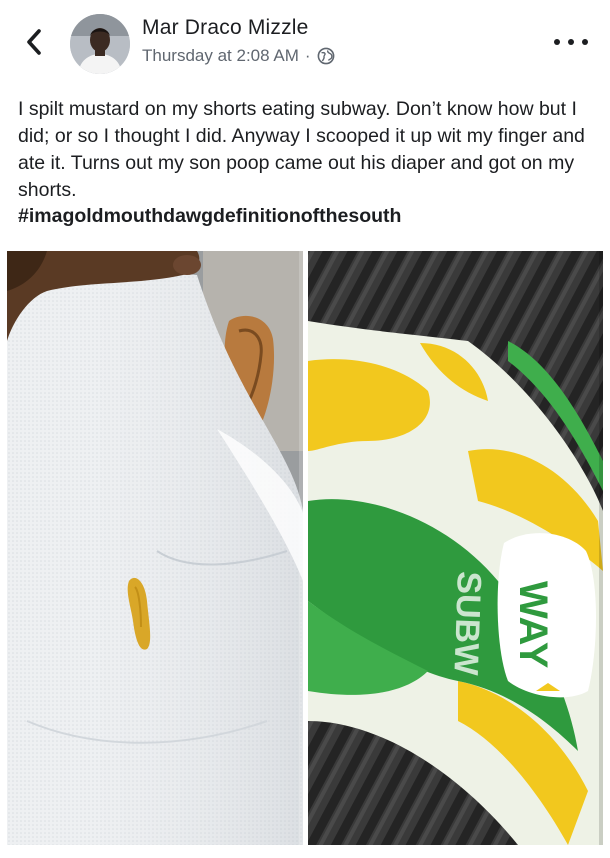 This screenshot has height=858, width=610. Describe the element at coordinates (305, 43) in the screenshot. I see `post-header: Mar Draco Mizzle Thursday at 2:08 AM ·` at that location.